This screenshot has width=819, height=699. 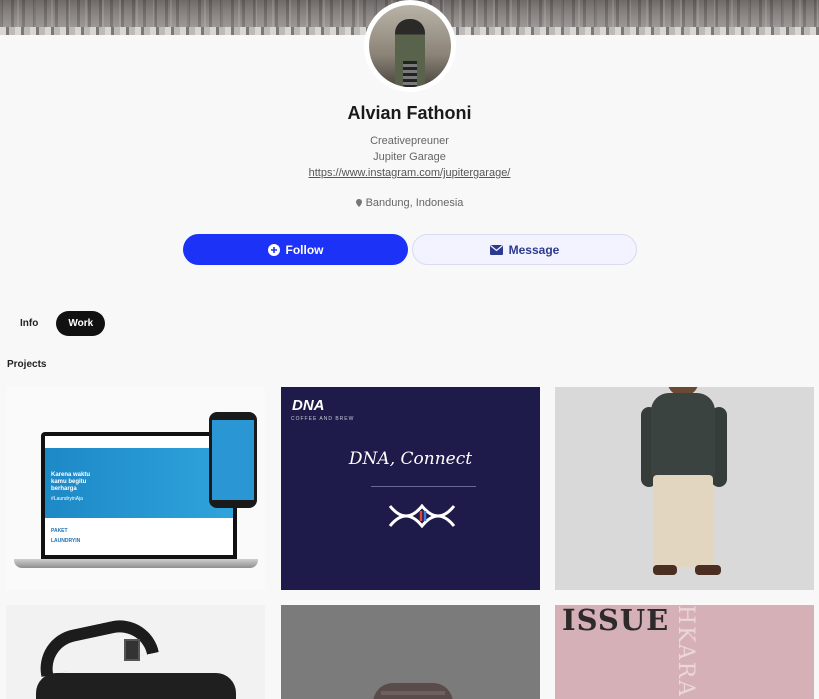 What do you see at coordinates (308, 405) in the screenshot?
I see `dna-logo: DNA` at bounding box center [308, 405].